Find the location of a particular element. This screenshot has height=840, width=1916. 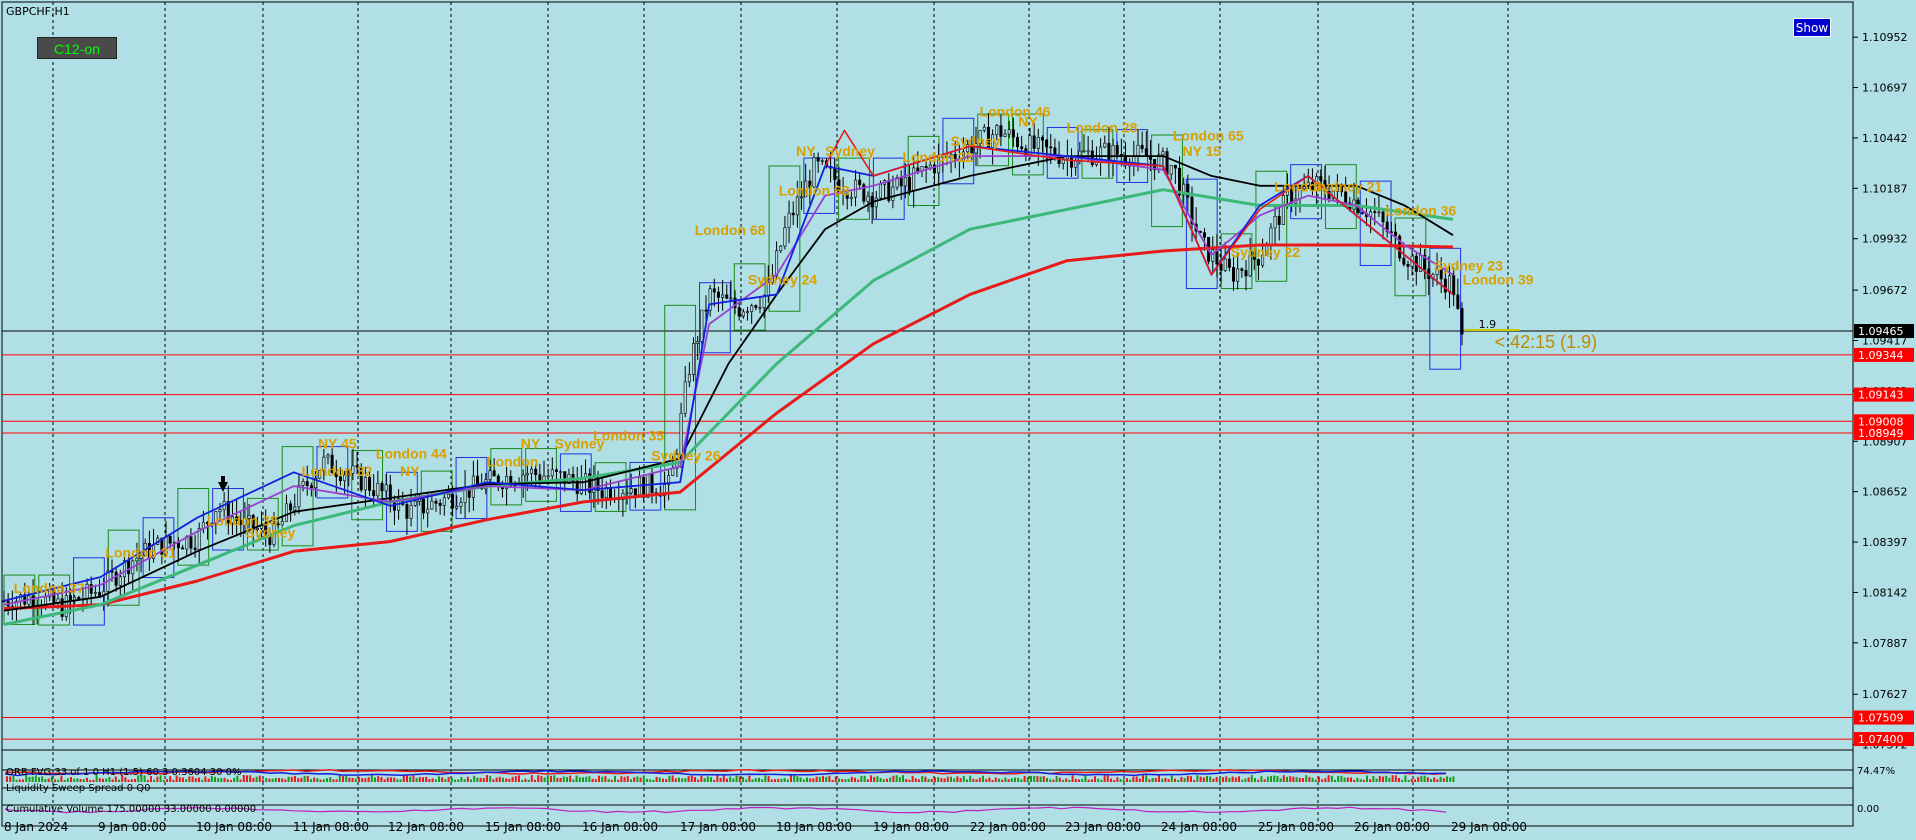

session-label: NY 15 is located at coordinates (1202, 151).